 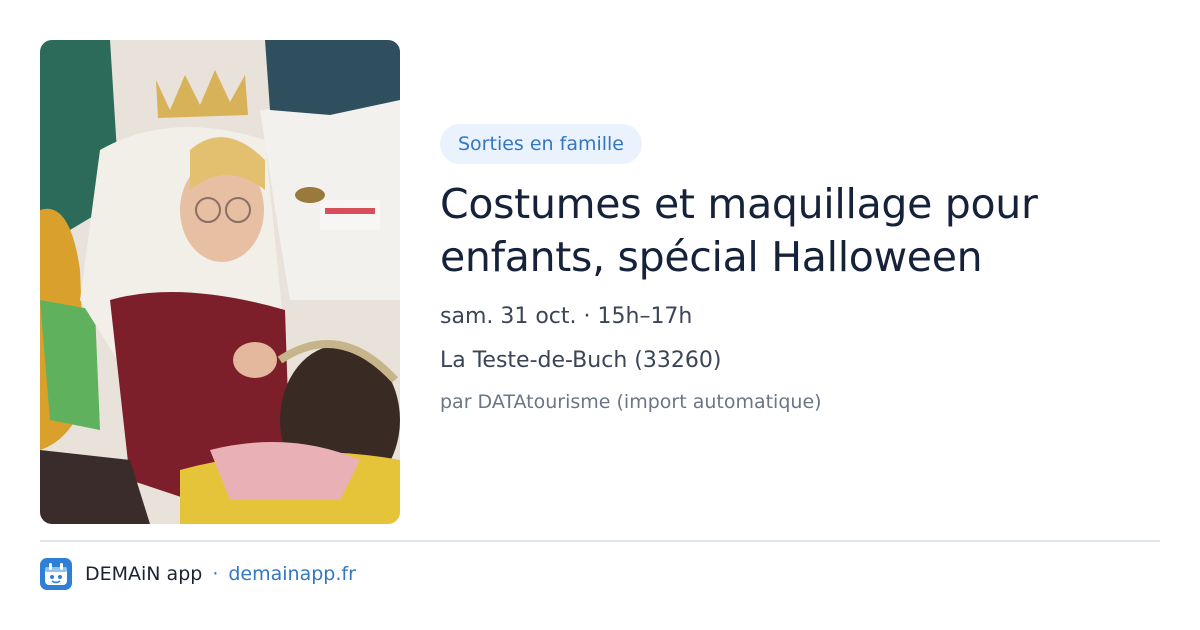 I want to click on app-name: DEMAiN app, so click(x=144, y=574).